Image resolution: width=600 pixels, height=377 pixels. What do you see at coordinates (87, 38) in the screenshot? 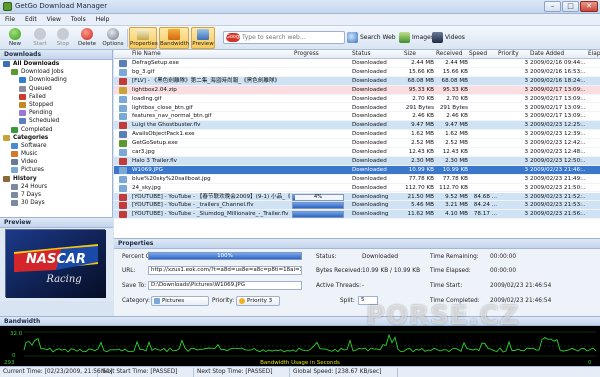
I see `delete-button: Delete` at bounding box center [87, 38].